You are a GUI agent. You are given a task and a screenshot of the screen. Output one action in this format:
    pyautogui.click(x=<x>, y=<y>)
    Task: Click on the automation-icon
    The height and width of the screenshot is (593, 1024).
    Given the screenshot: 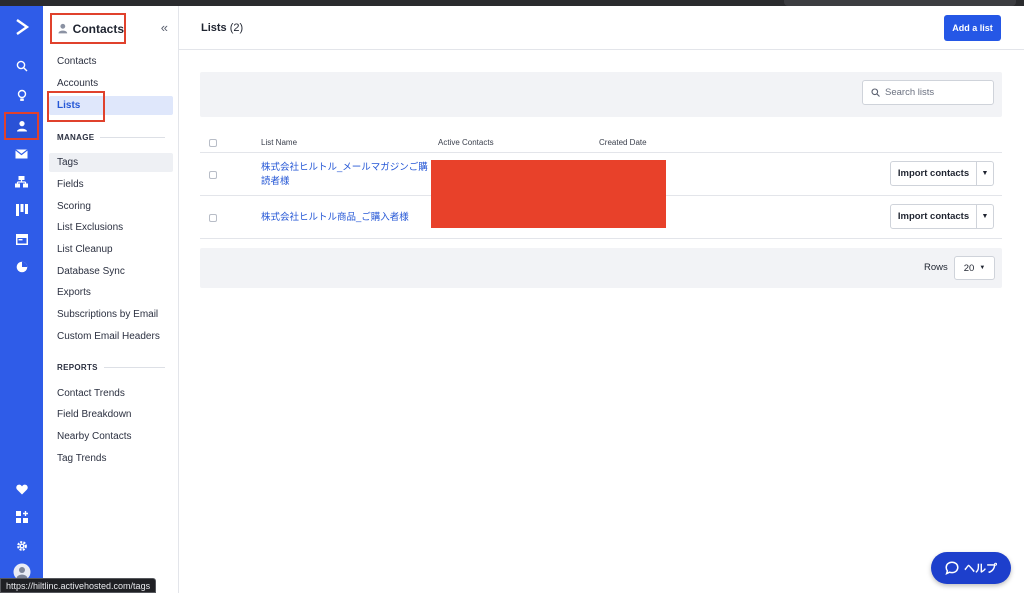 What is the action you would take?
    pyautogui.click(x=21, y=182)
    